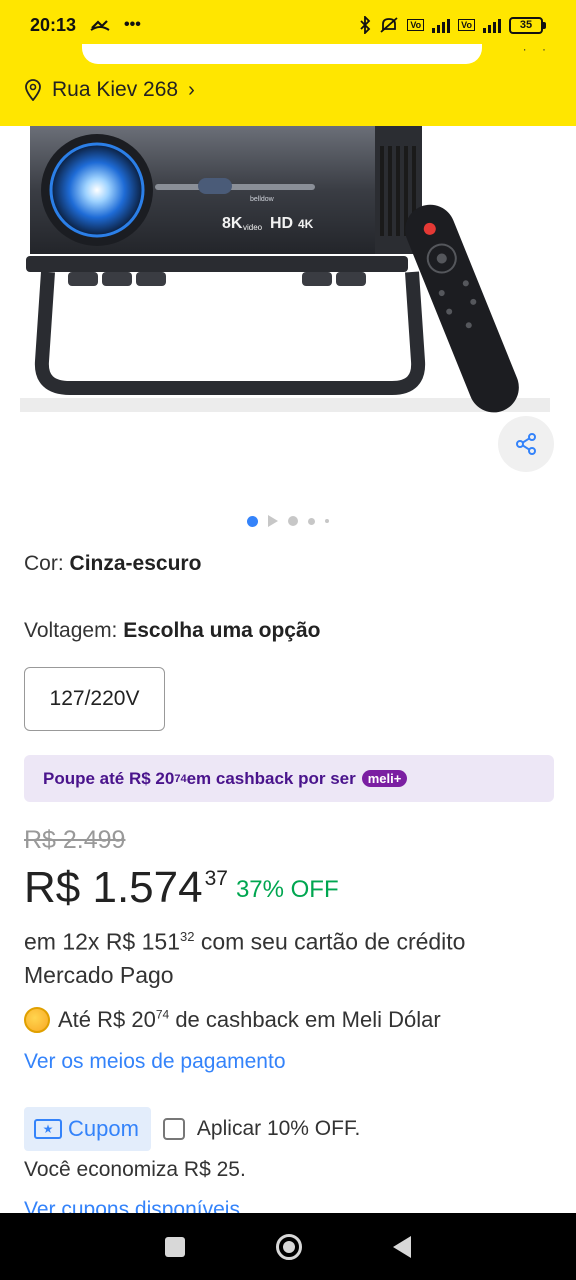 Image resolution: width=576 pixels, height=1280 pixels. I want to click on battery-icon: 35, so click(527, 25).